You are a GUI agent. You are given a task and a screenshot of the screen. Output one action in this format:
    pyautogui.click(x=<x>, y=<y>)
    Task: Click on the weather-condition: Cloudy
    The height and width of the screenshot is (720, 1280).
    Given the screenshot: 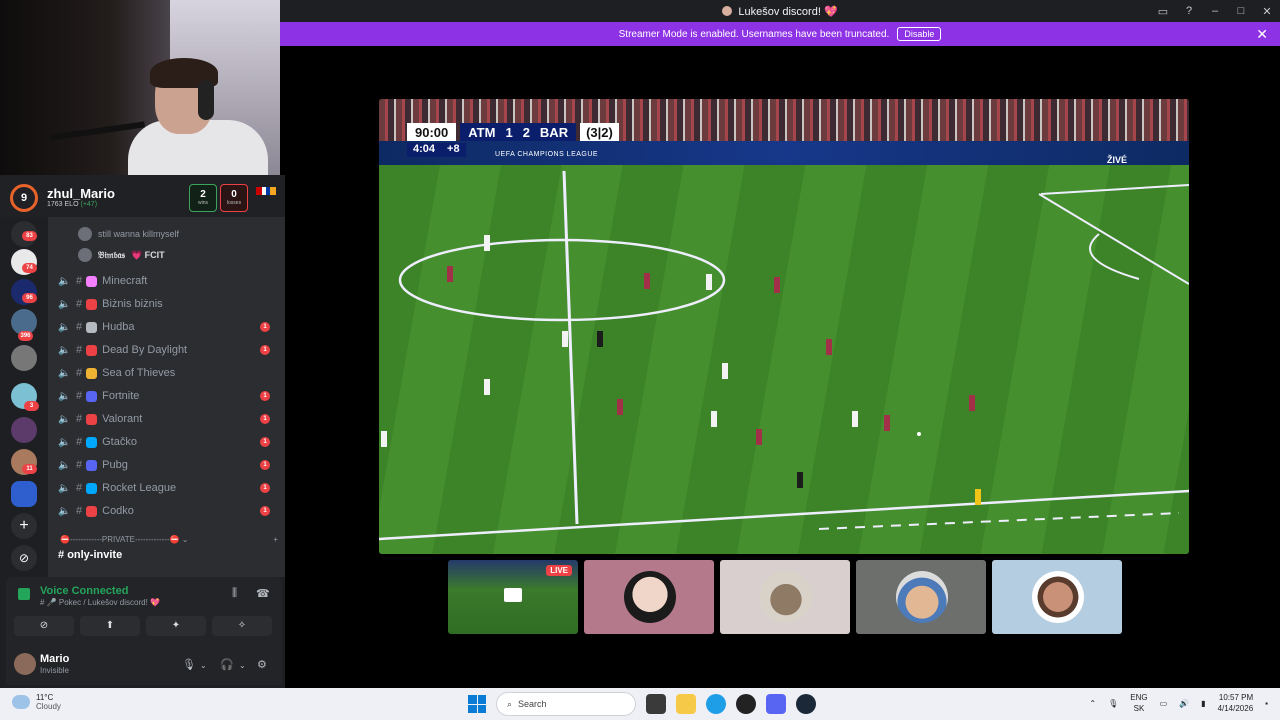 What is the action you would take?
    pyautogui.click(x=48, y=706)
    